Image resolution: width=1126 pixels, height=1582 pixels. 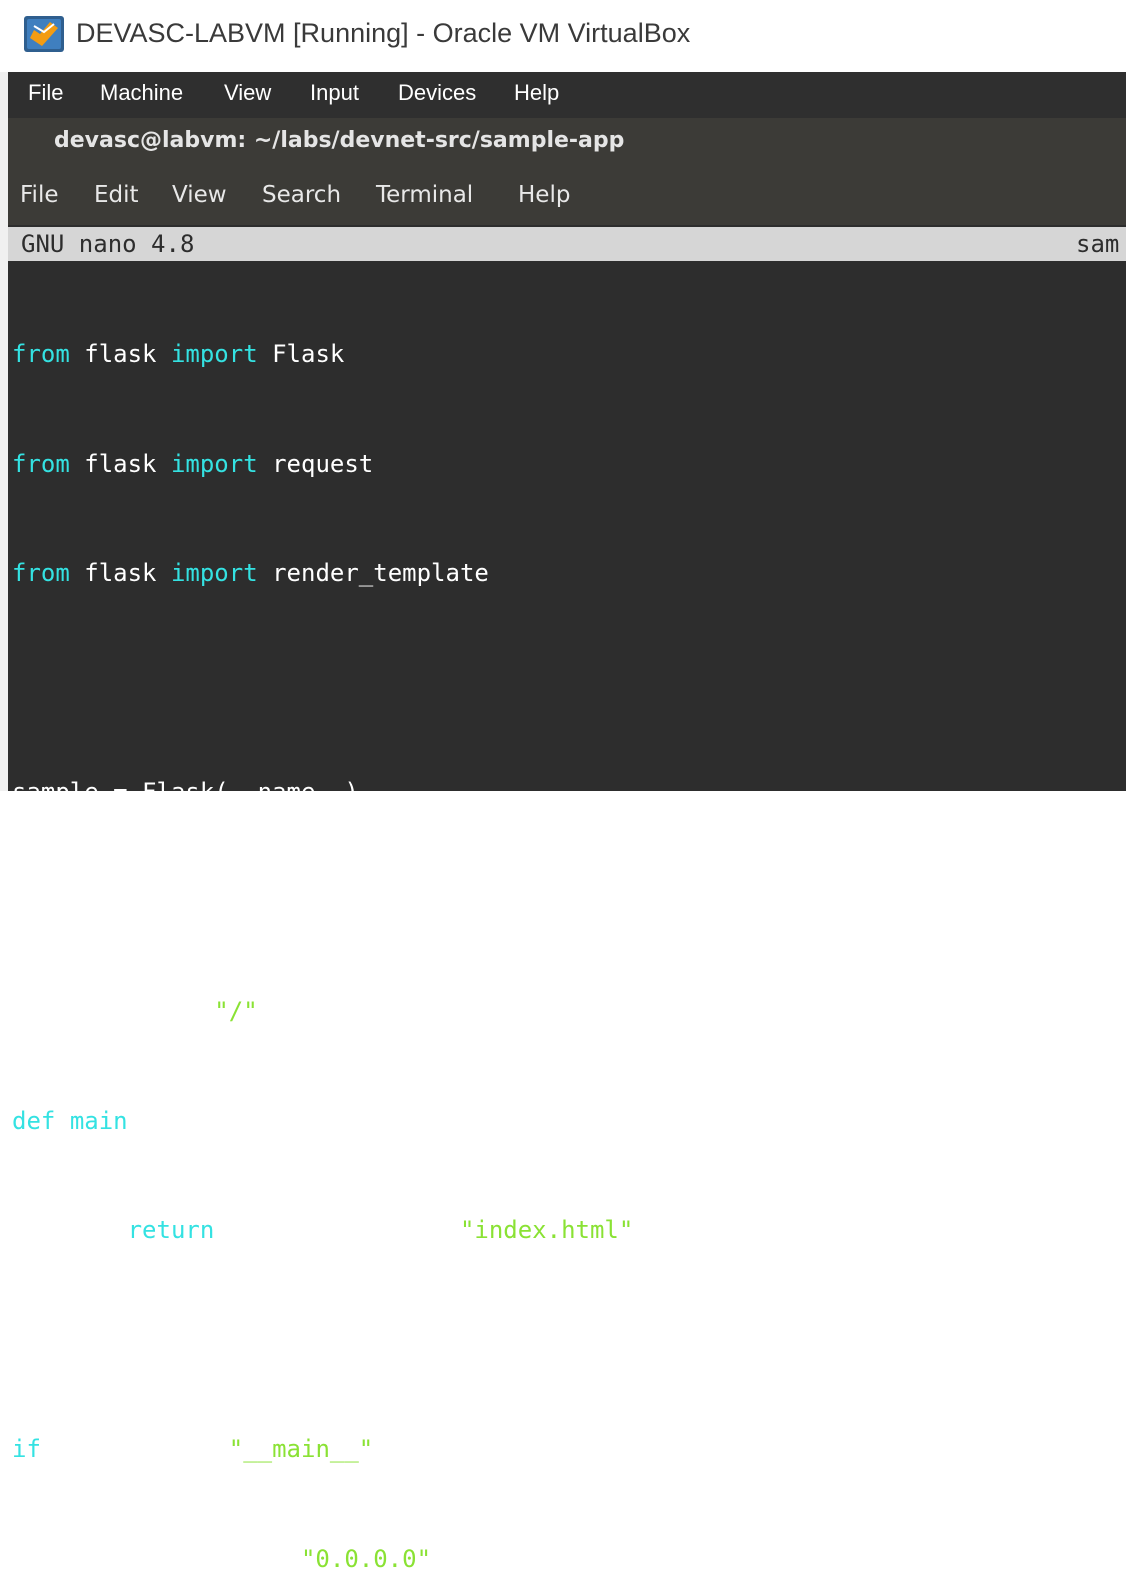 I want to click on terminal-menubar: File Edit View Search Terminal Help, so click(x=567, y=198).